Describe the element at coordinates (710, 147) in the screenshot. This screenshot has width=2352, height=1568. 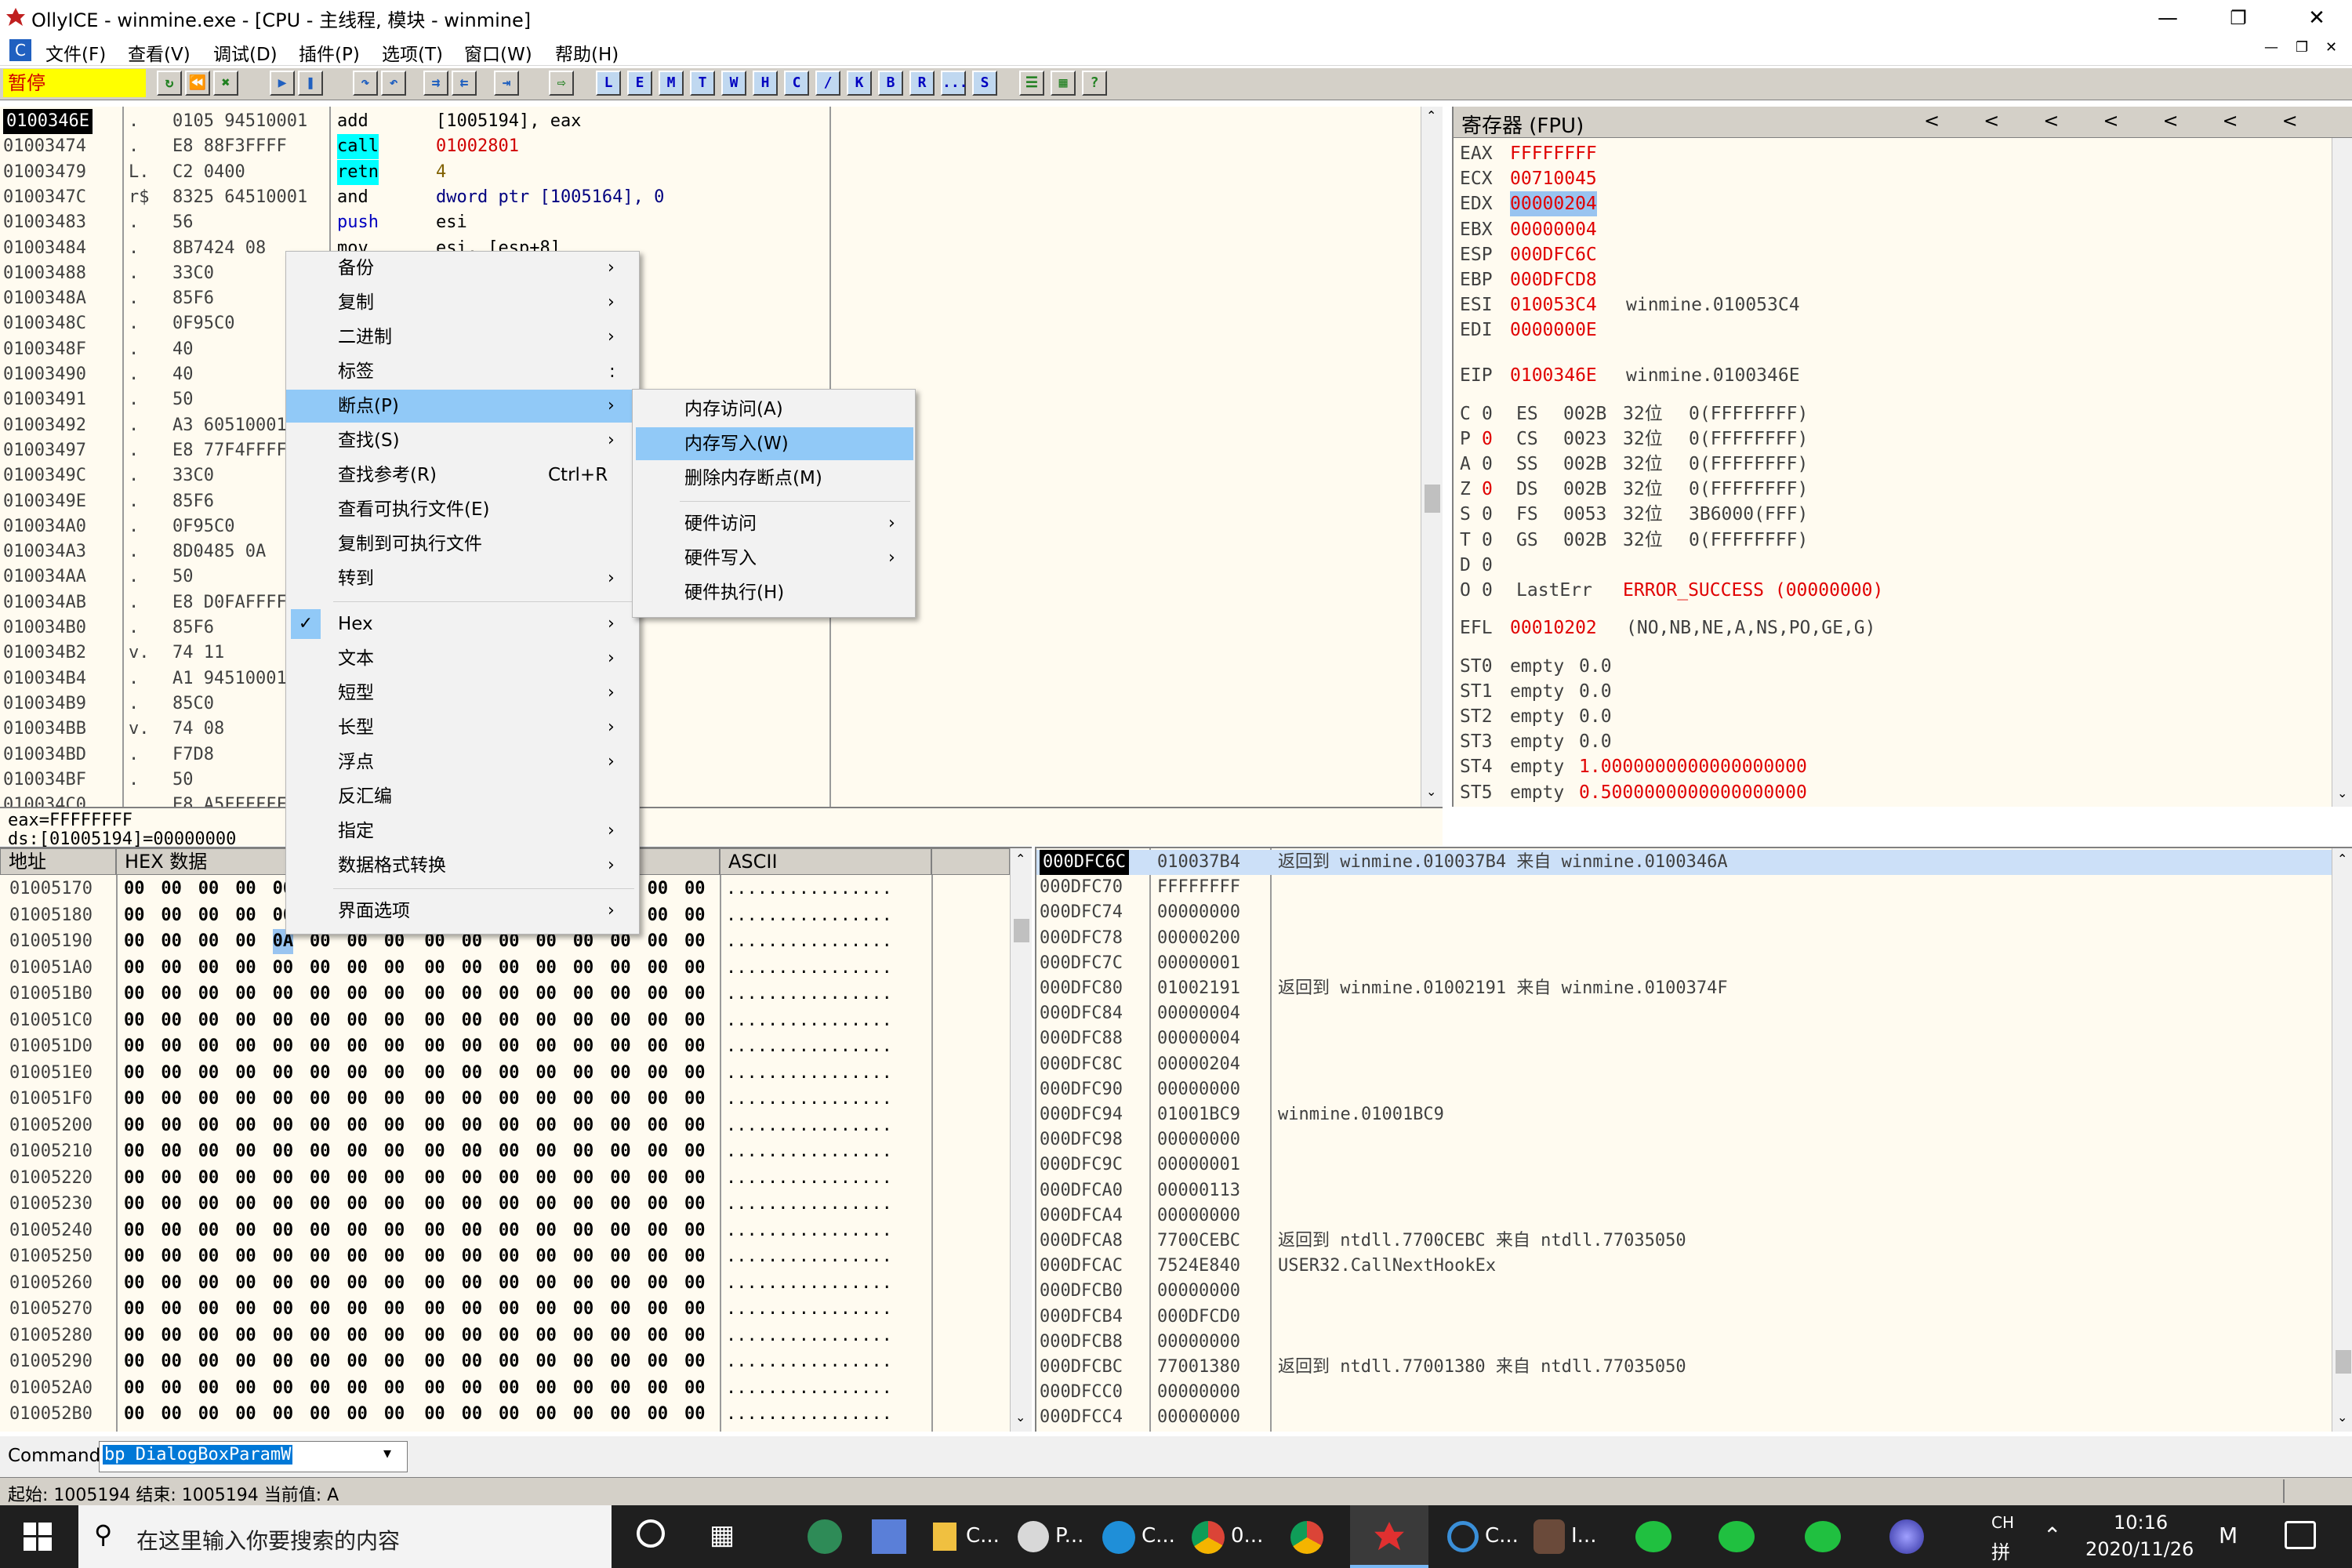
I see `disasm-row: 01003474. E8 88F3FFFF call 01002801` at that location.